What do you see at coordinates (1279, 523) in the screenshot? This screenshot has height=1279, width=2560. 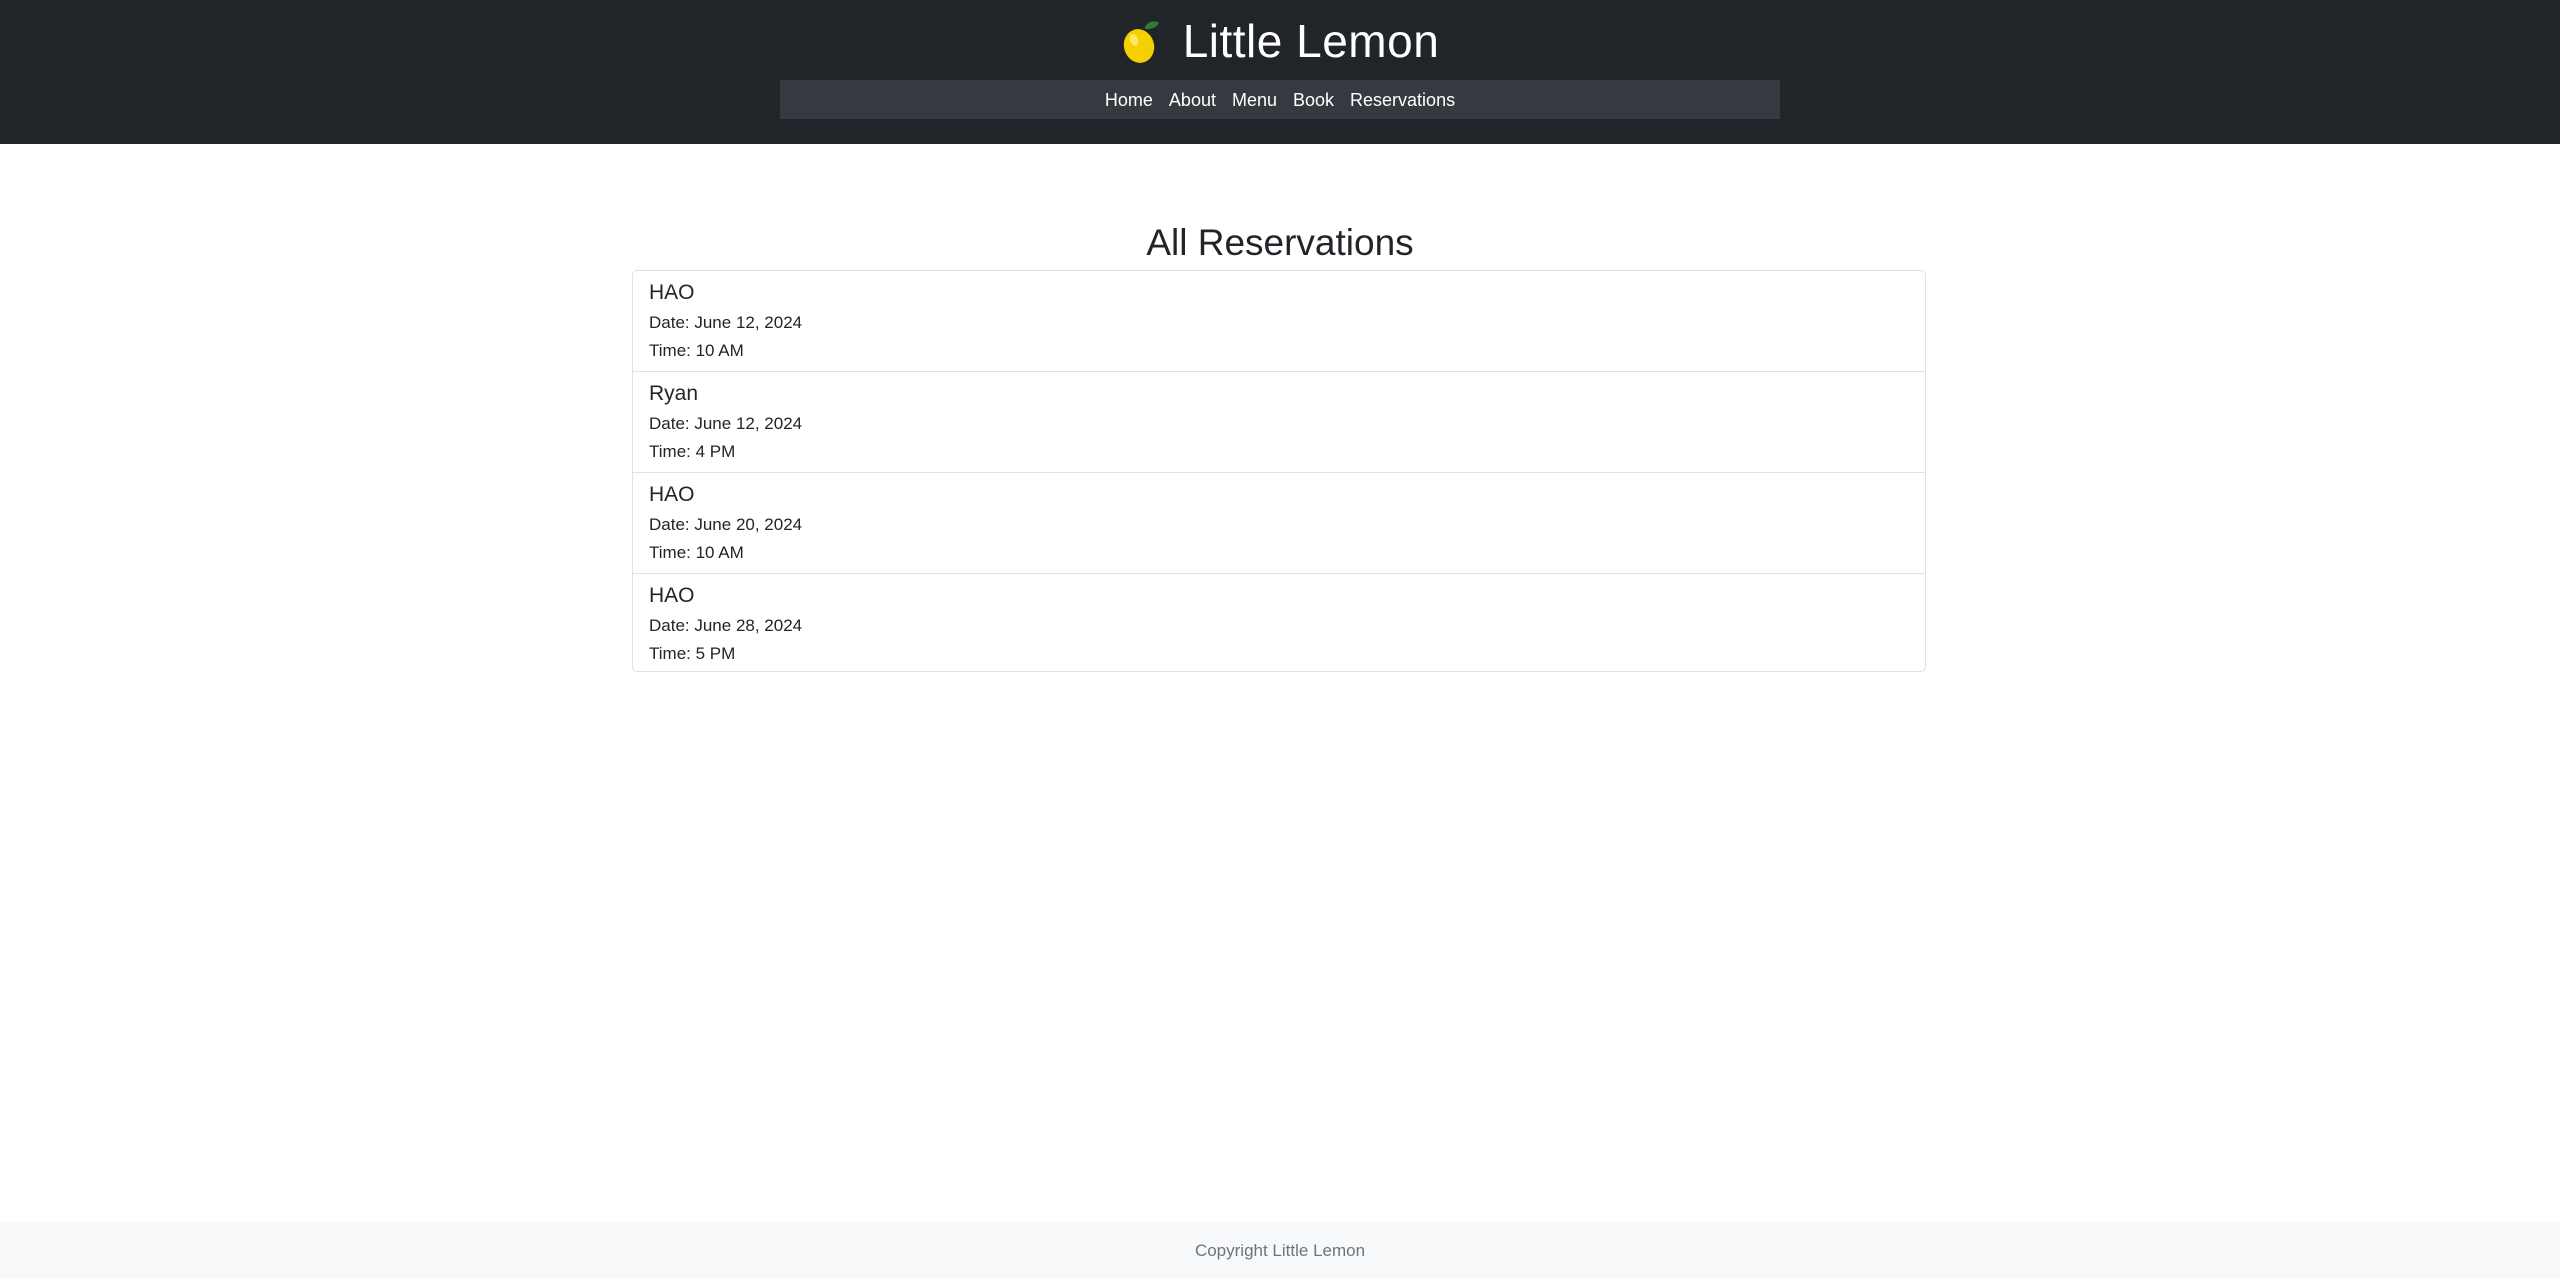 I see `reservation-item: HAO Date: June 20, 2024 Time: 10 AM` at bounding box center [1279, 523].